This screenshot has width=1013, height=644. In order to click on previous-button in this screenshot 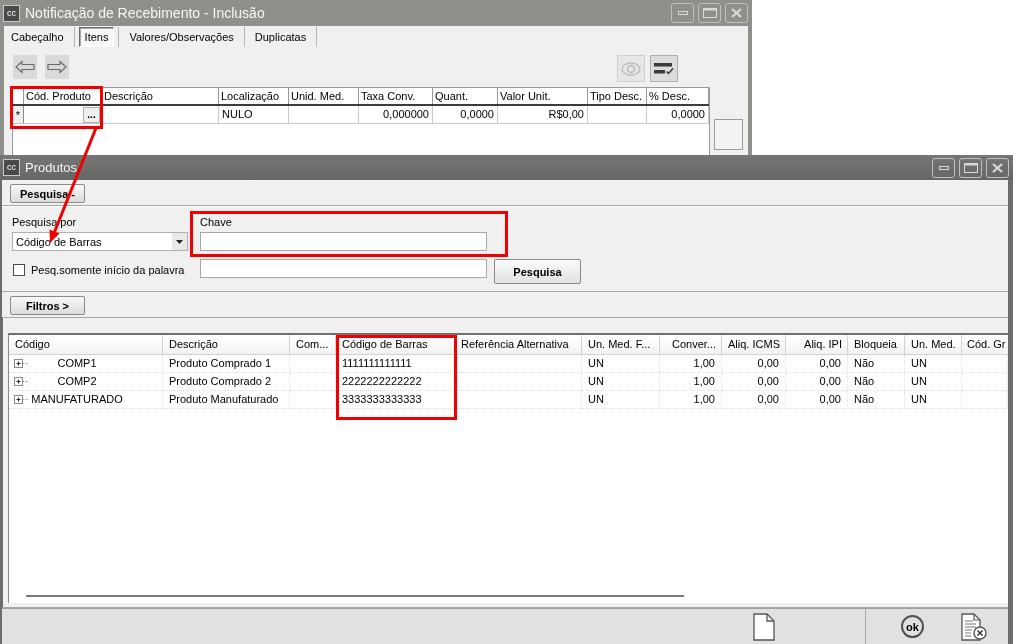, I will do `click(25, 67)`.